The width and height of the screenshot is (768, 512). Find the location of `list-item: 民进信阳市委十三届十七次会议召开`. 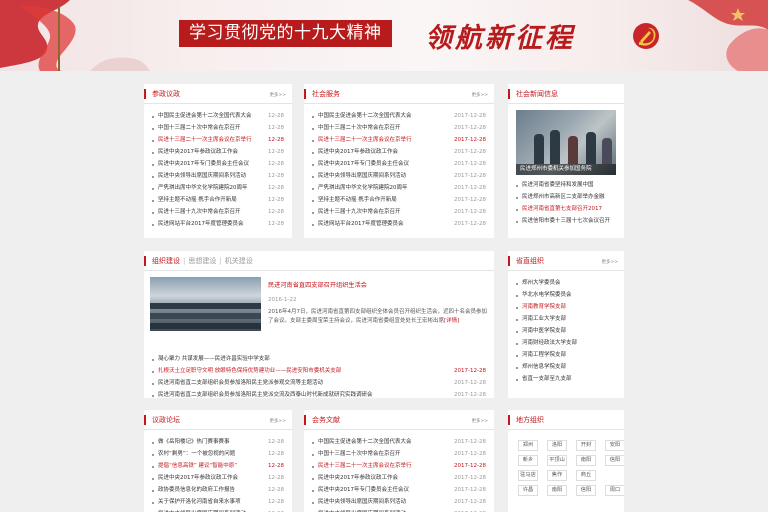

list-item: 民进信阳市委十三届十七次会议召开 is located at coordinates (566, 221).